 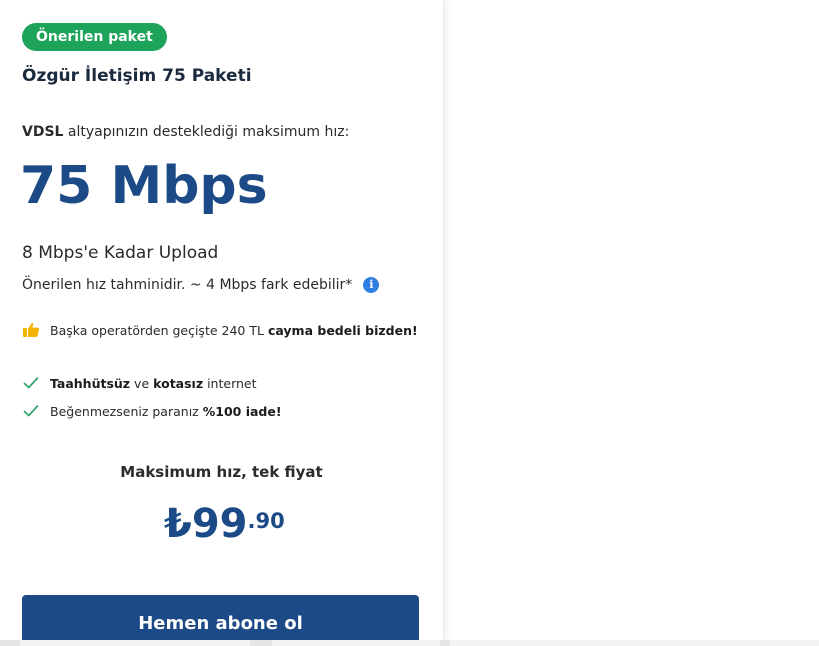 What do you see at coordinates (230, 383) in the screenshot?
I see `feature-no-commitment-suffix: internet` at bounding box center [230, 383].